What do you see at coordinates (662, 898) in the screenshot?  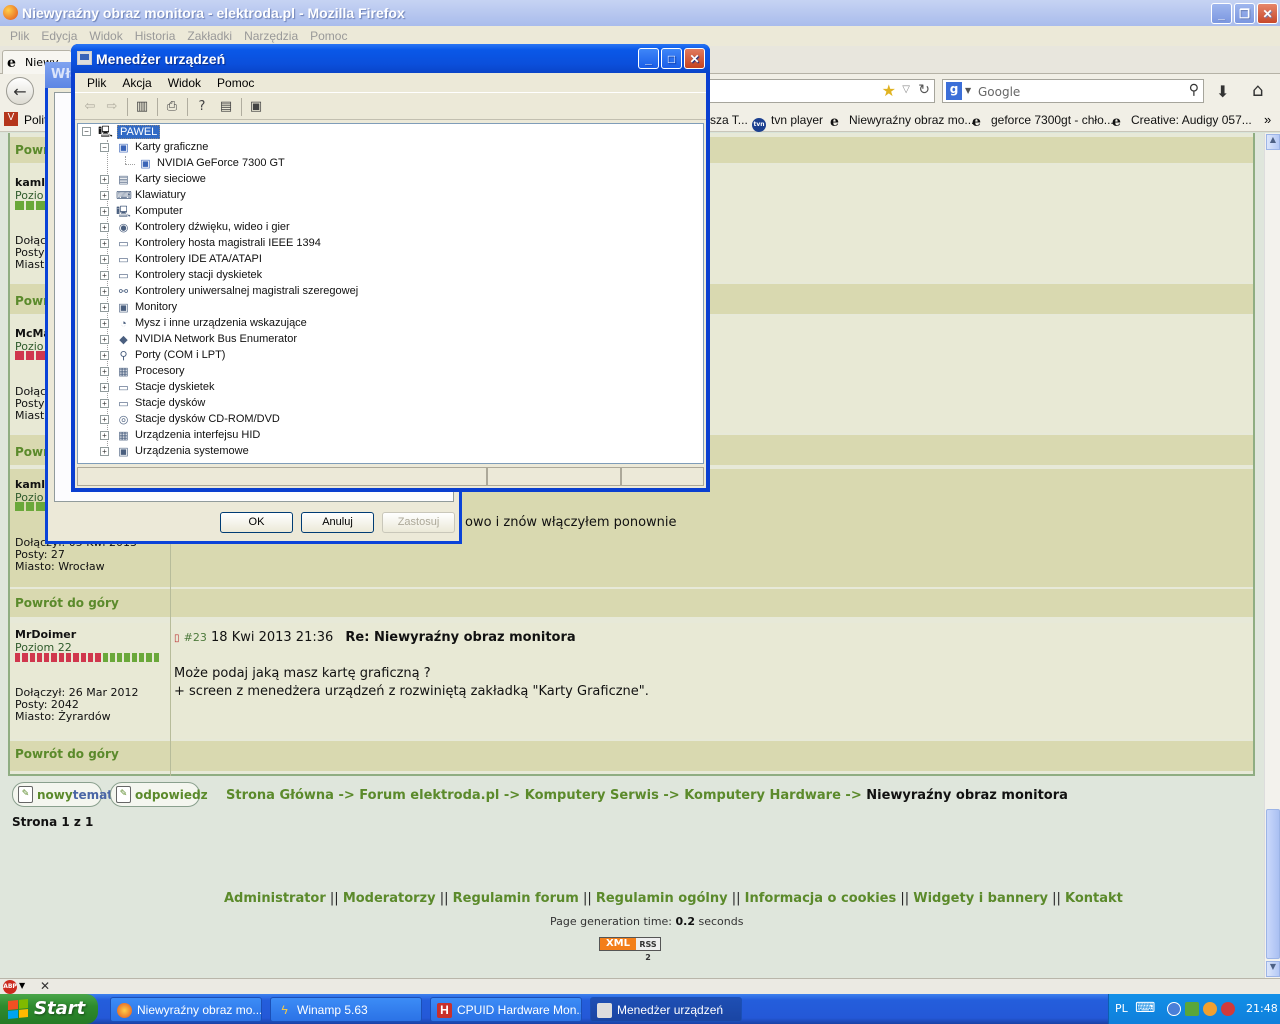 I see `footer-link-regulamin-ogolny: Regulamin ogólny` at bounding box center [662, 898].